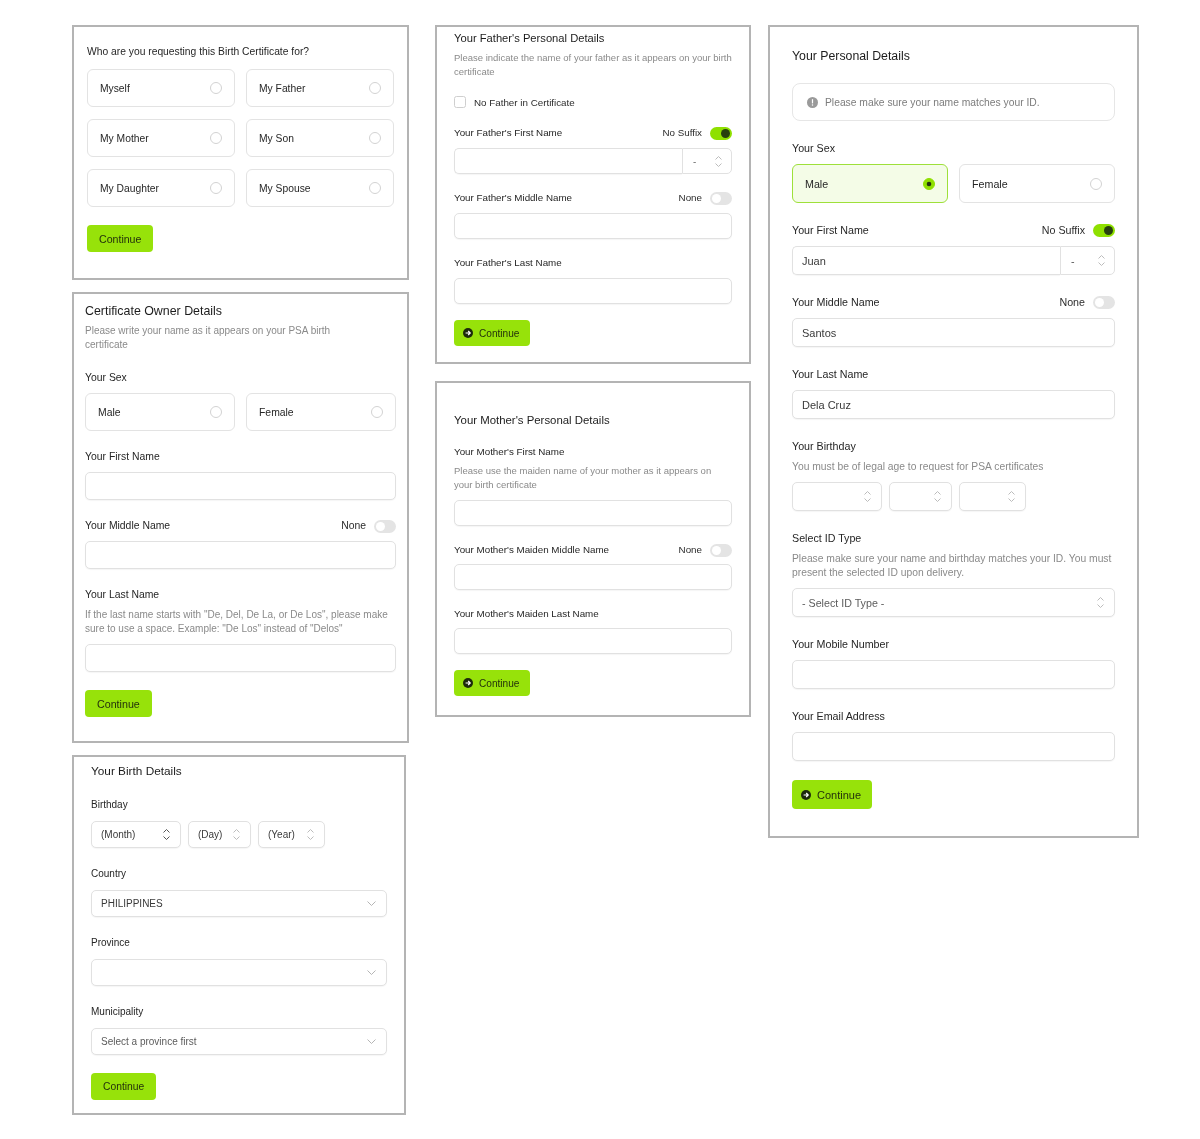  Describe the element at coordinates (161, 188) in the screenshot. I see `radio-option: My Daughter` at that location.